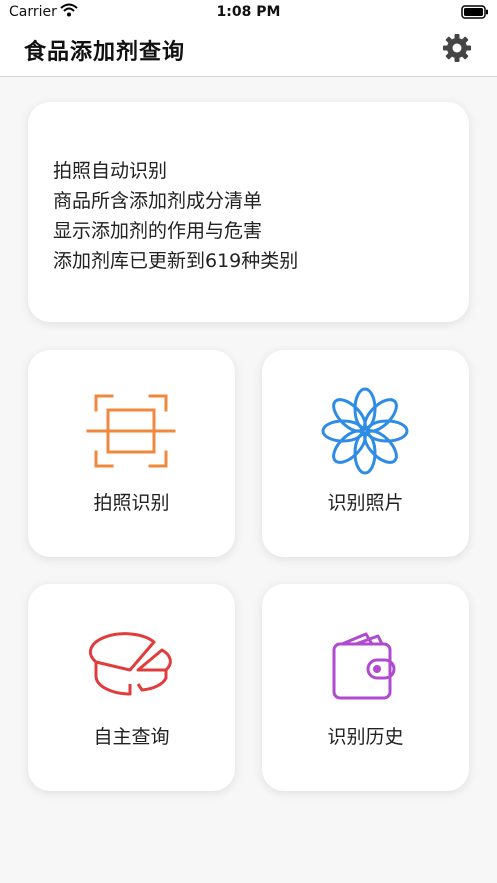 This screenshot has width=497, height=883. Describe the element at coordinates (110, 171) in the screenshot. I see `info-line: 拍照自动识别` at that location.